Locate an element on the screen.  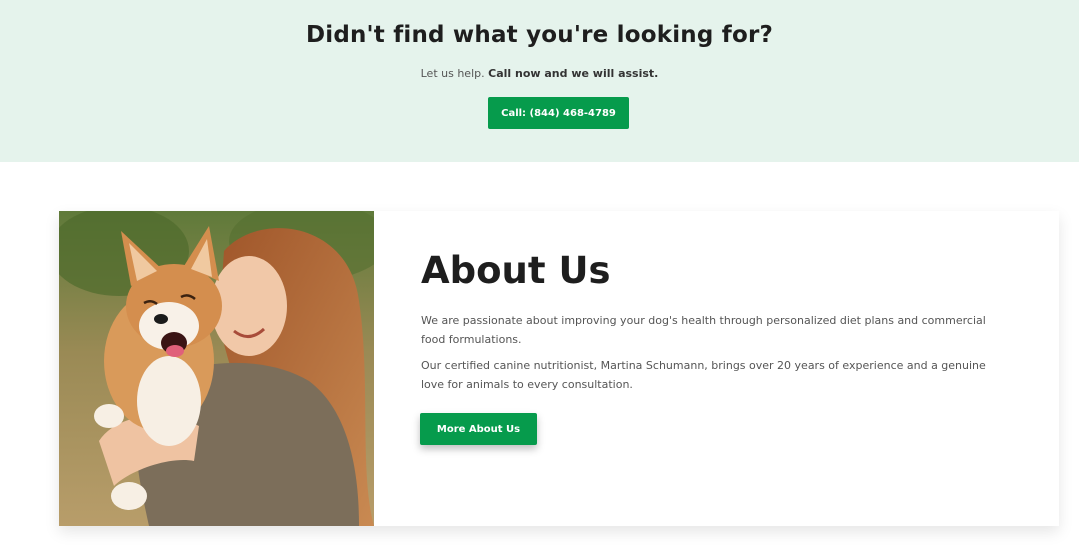
cta-heading: Didn't find what you're looking for? is located at coordinates (539, 35).